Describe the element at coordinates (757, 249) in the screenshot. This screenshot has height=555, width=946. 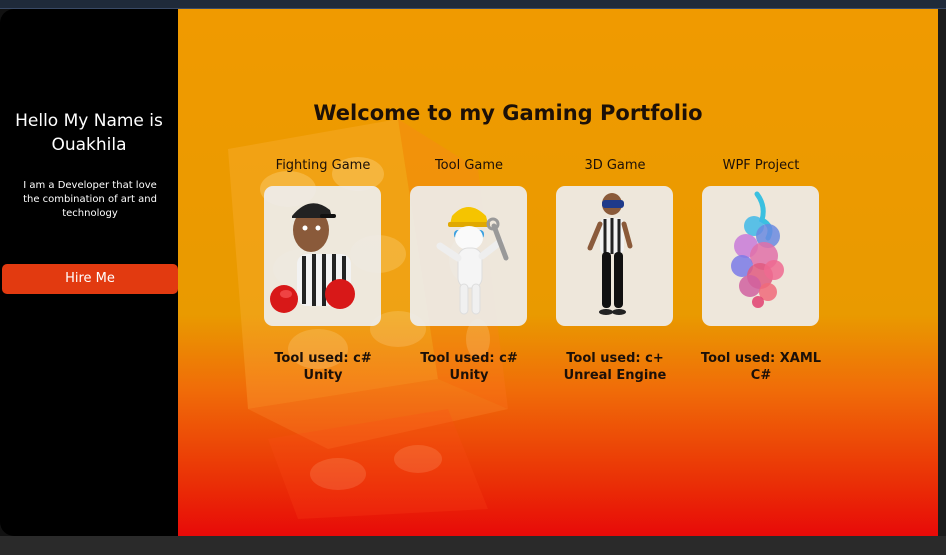
I see `ink-cloud-icon` at that location.